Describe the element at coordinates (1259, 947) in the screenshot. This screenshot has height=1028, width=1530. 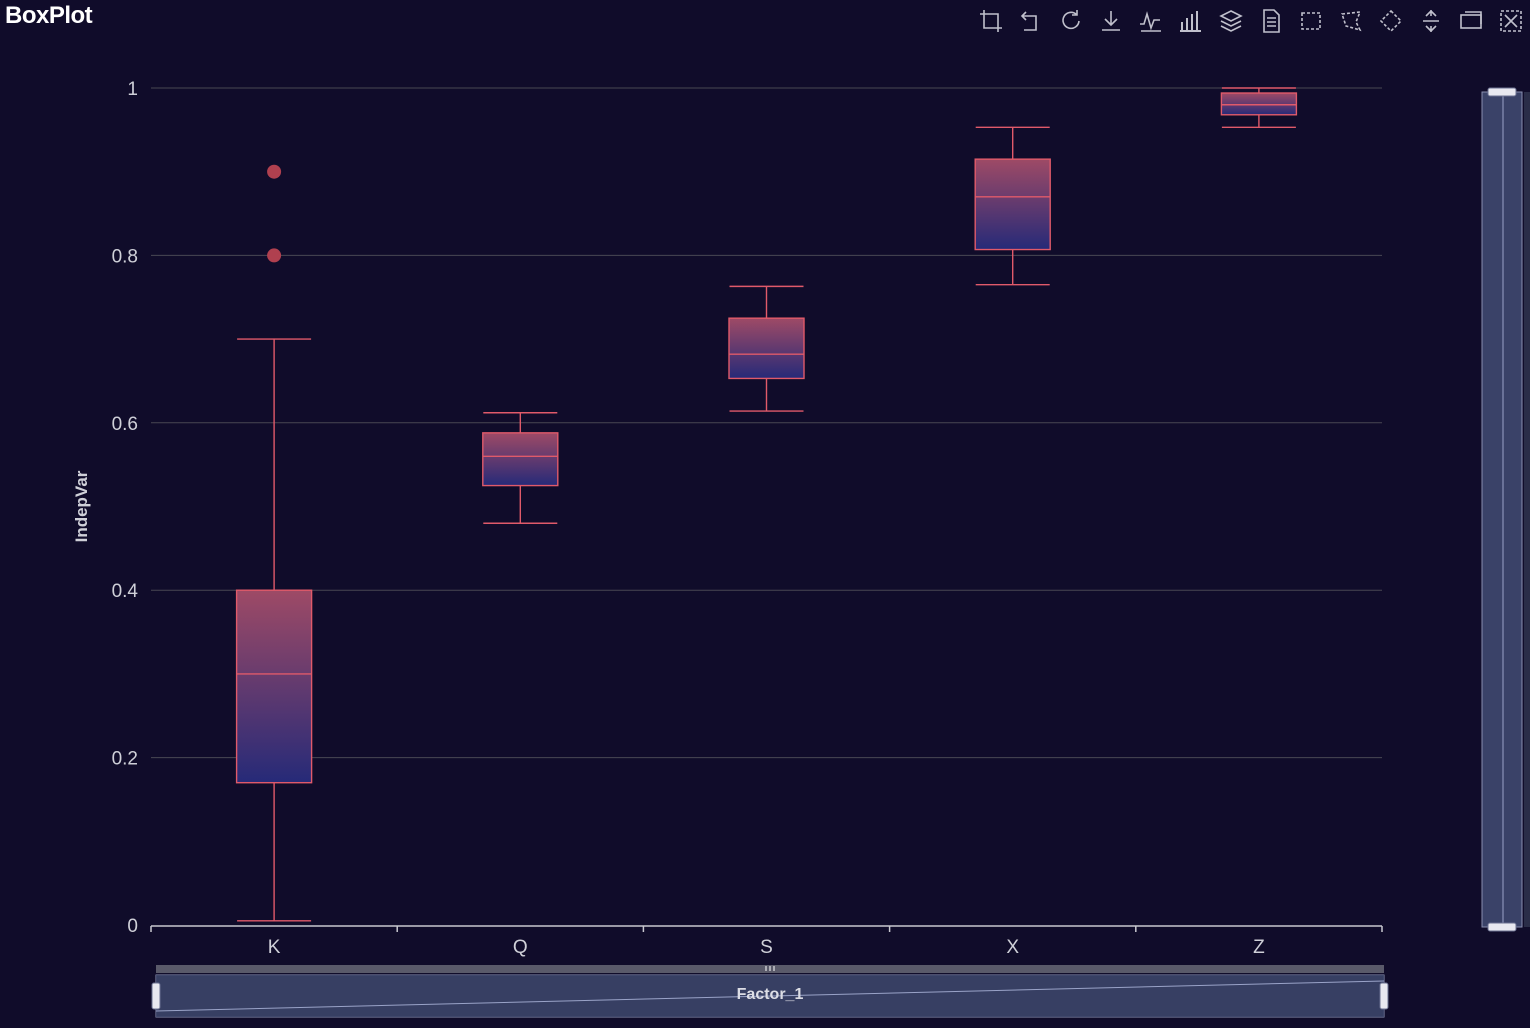
I see `x-tick-label: Z` at that location.